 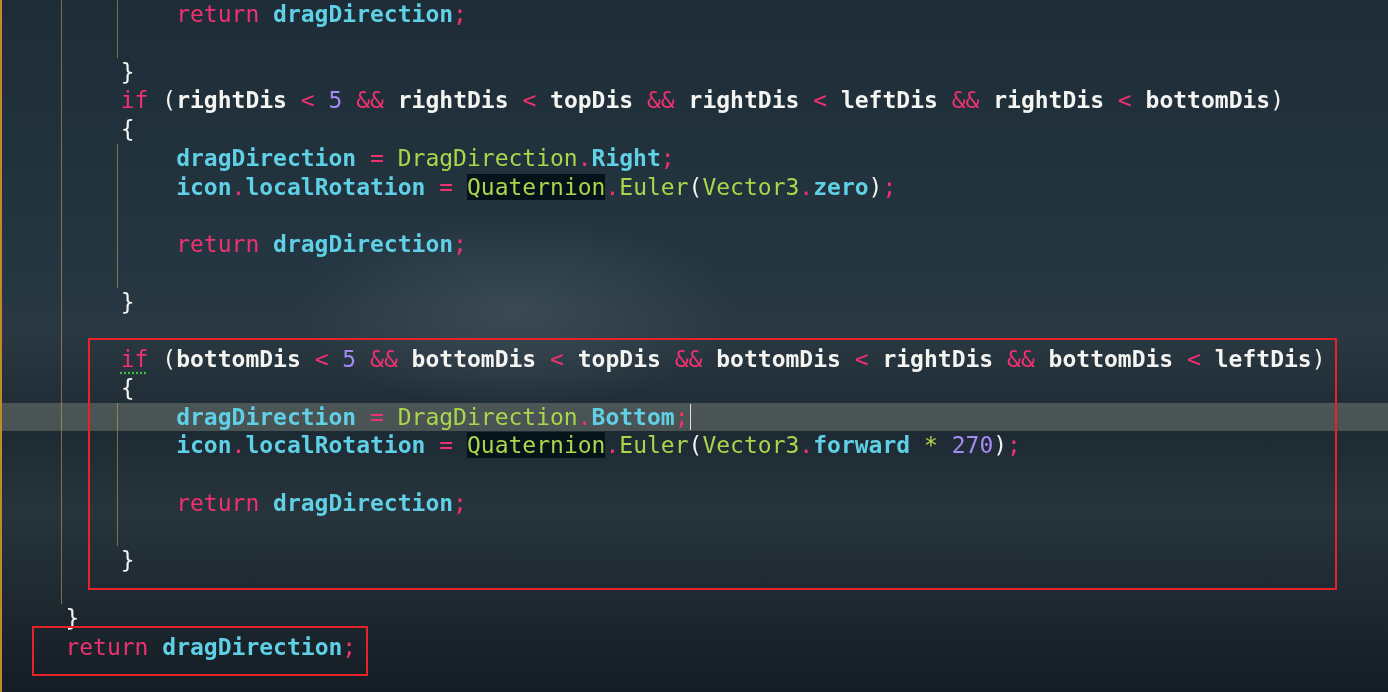 What do you see at coordinates (536, 187) in the screenshot?
I see `code-line: icon.localRotation = Quaternion.Euler(Vector3.zero);` at bounding box center [536, 187].